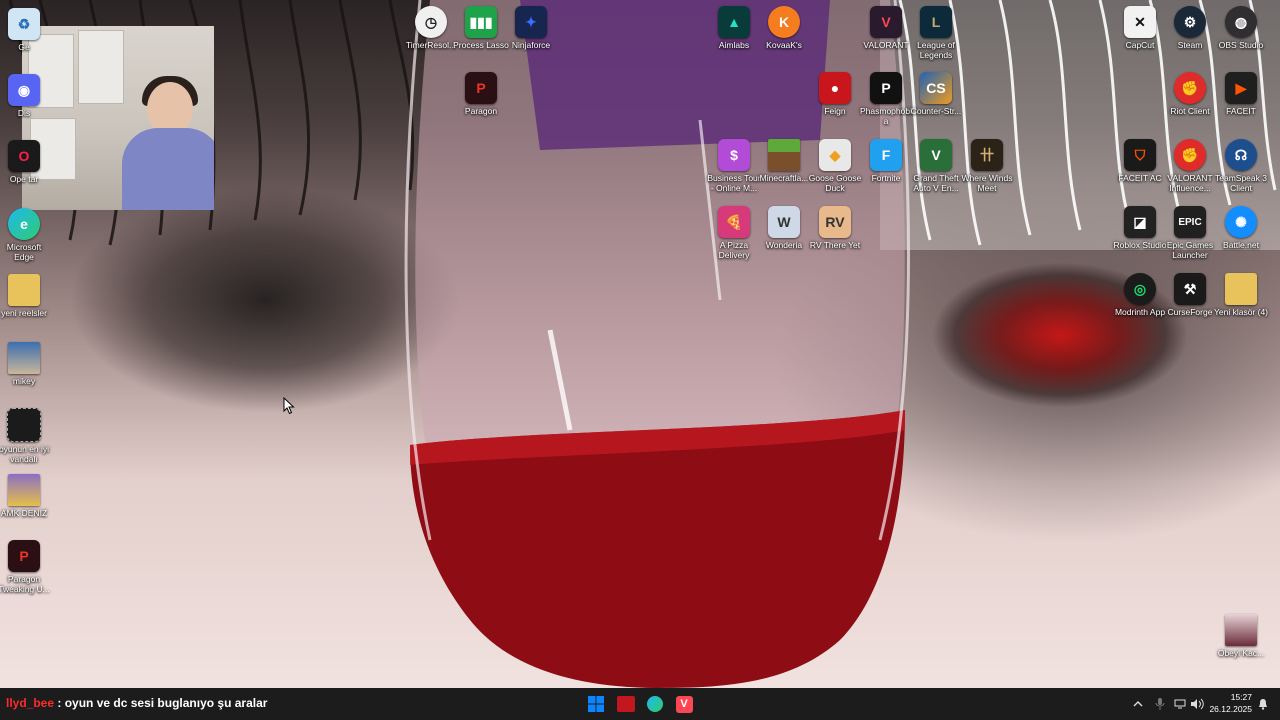  Describe the element at coordinates (101, 67) in the screenshot. I see `gallery-frame` at that location.